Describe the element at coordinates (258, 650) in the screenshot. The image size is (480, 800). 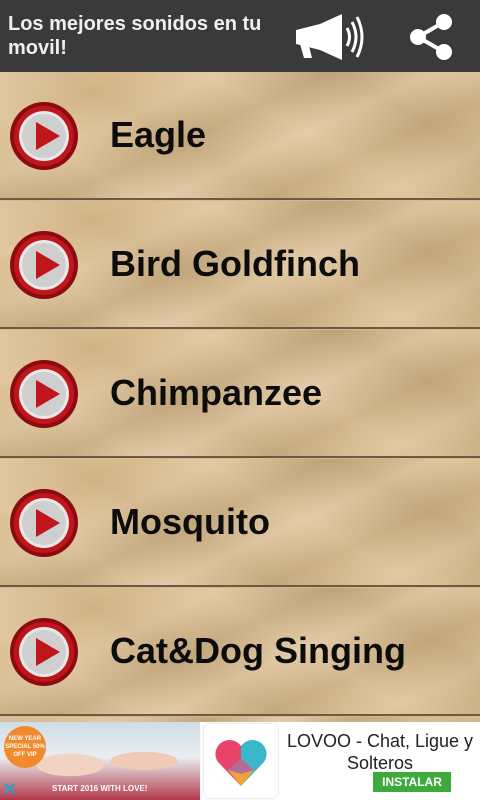
I see `sound-label: Cat&Dog Singing` at that location.